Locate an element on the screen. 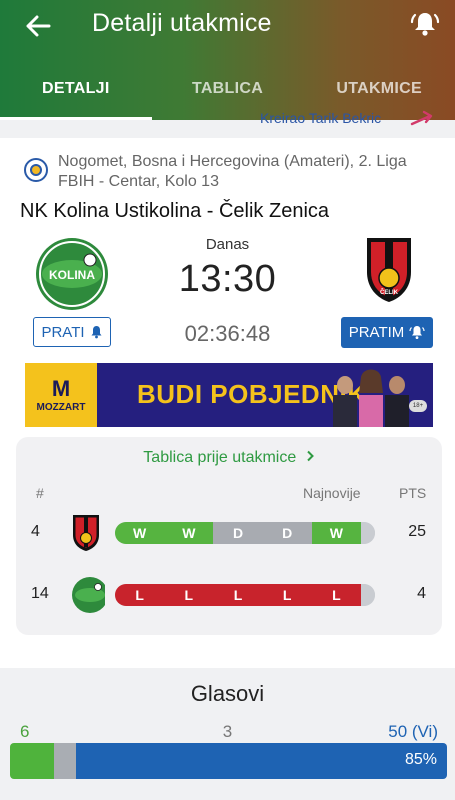 The image size is (455, 800). follow-away-label: PRATIM is located at coordinates (376, 332).